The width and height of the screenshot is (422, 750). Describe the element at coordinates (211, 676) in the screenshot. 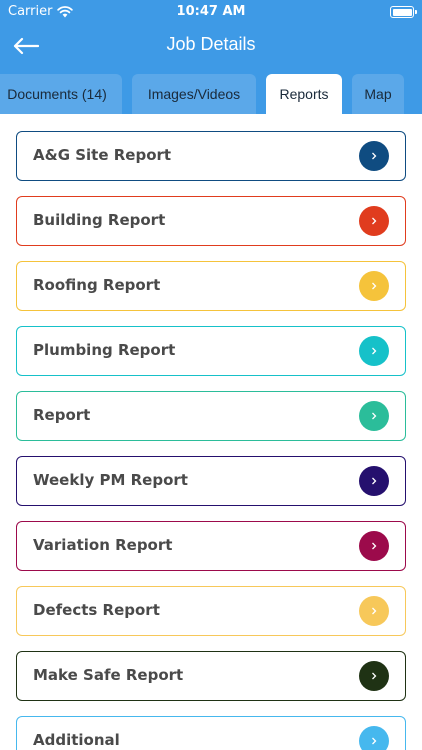

I see `report-row-make-safe: Make Safe Report` at that location.